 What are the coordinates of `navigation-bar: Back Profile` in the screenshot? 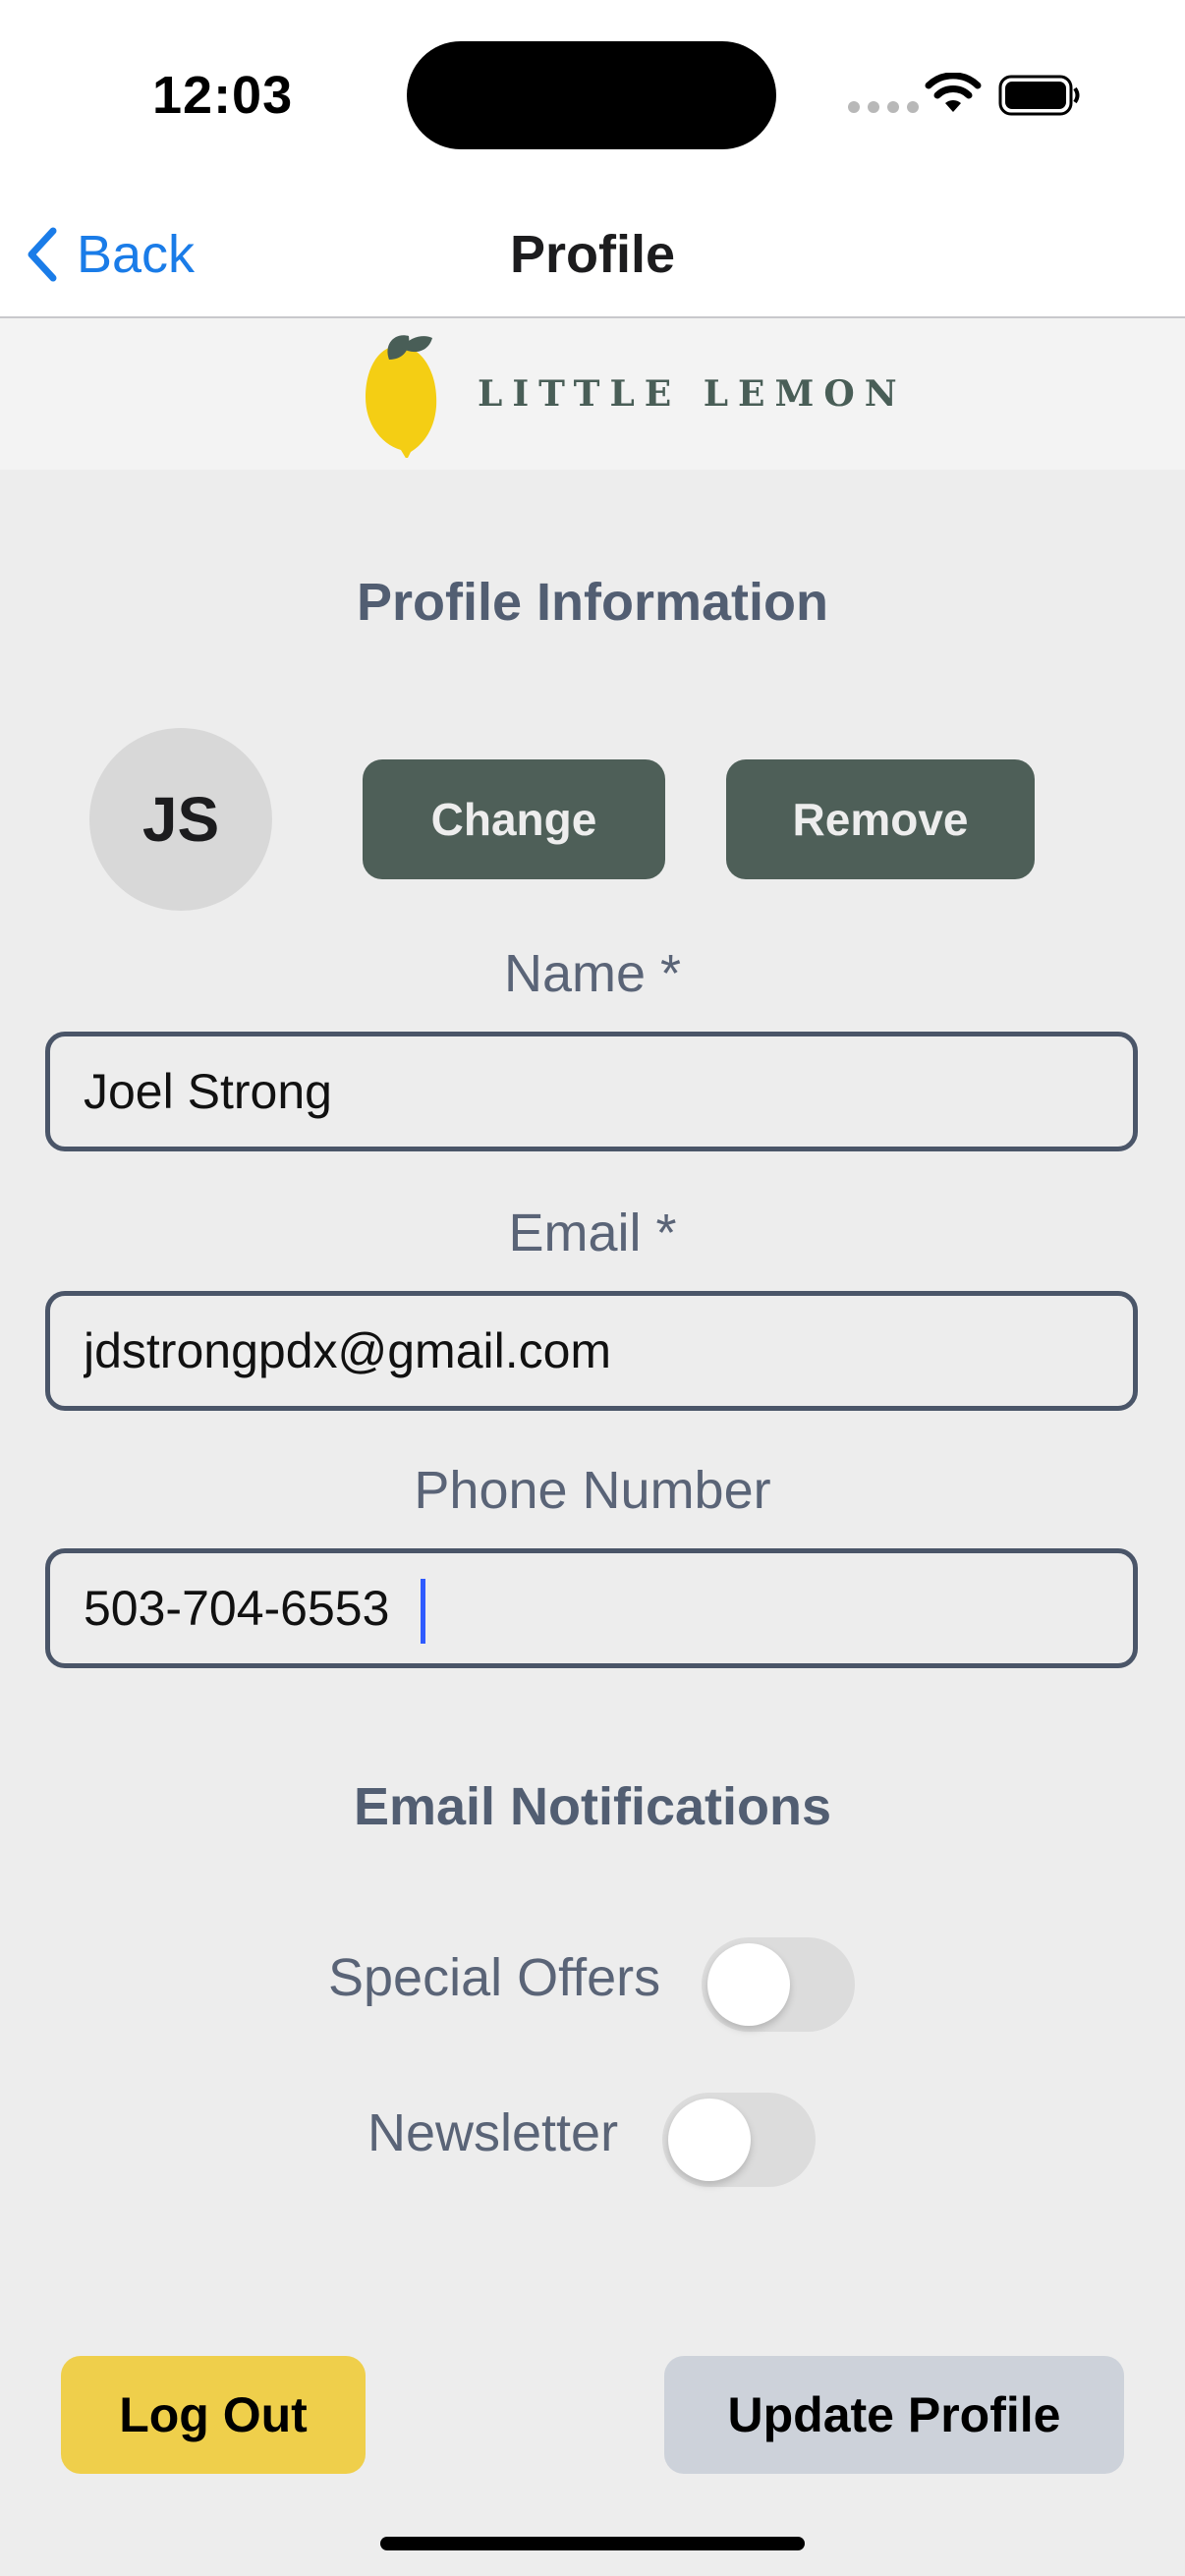 It's located at (592, 252).